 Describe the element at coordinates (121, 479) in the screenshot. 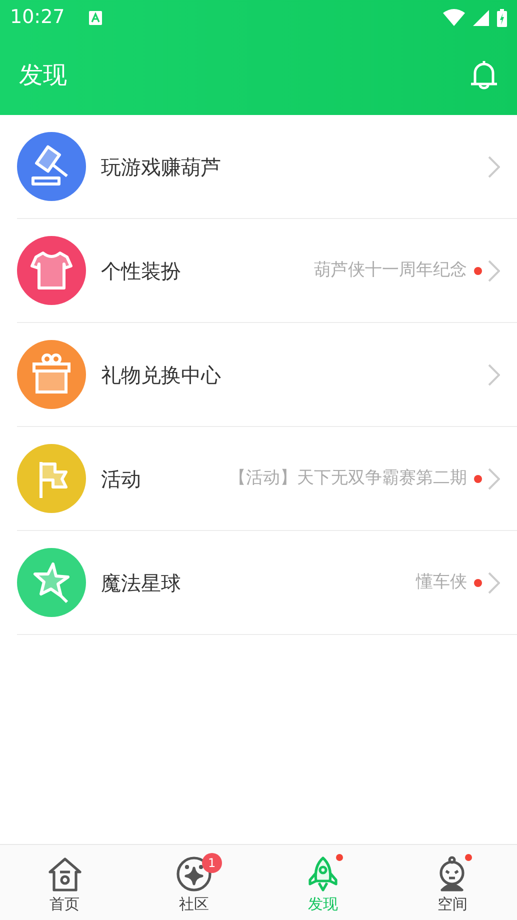

I see `item-title: 活动` at that location.